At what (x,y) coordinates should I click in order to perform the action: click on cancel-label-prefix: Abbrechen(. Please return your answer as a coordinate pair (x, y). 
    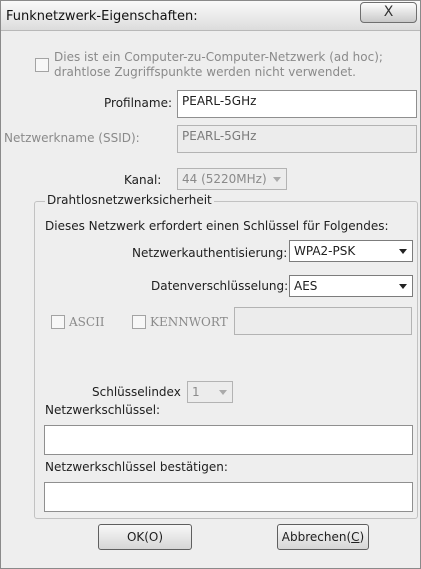
    Looking at the image, I should click on (316, 537).